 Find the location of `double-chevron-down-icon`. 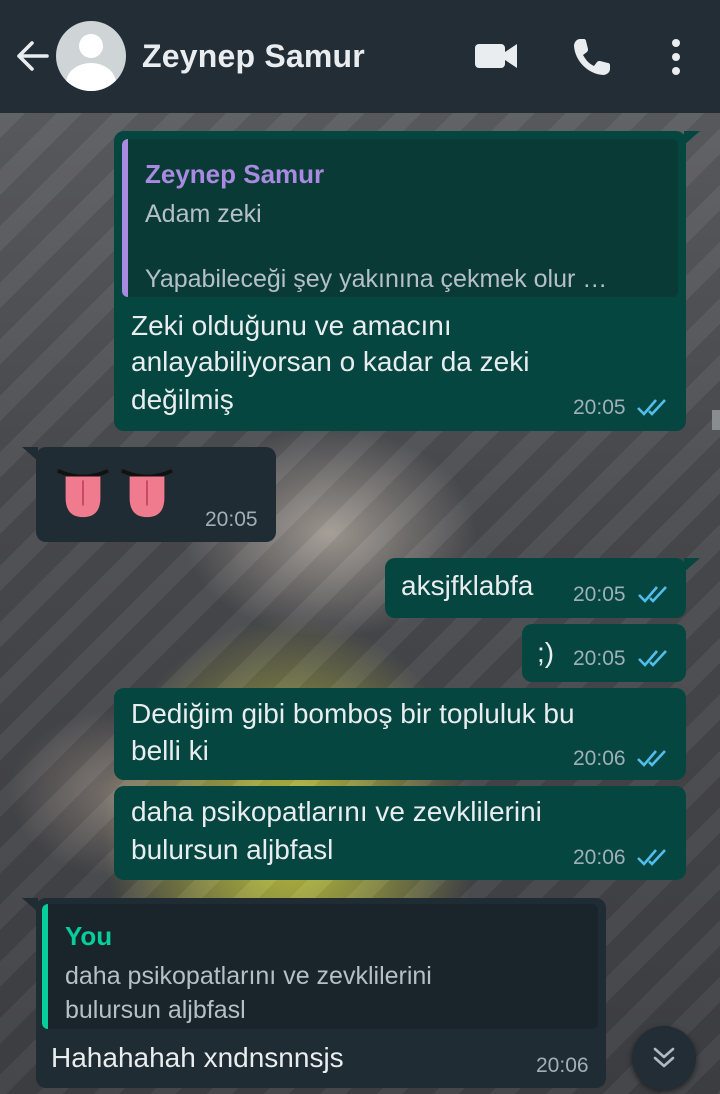

double-chevron-down-icon is located at coordinates (664, 1057).